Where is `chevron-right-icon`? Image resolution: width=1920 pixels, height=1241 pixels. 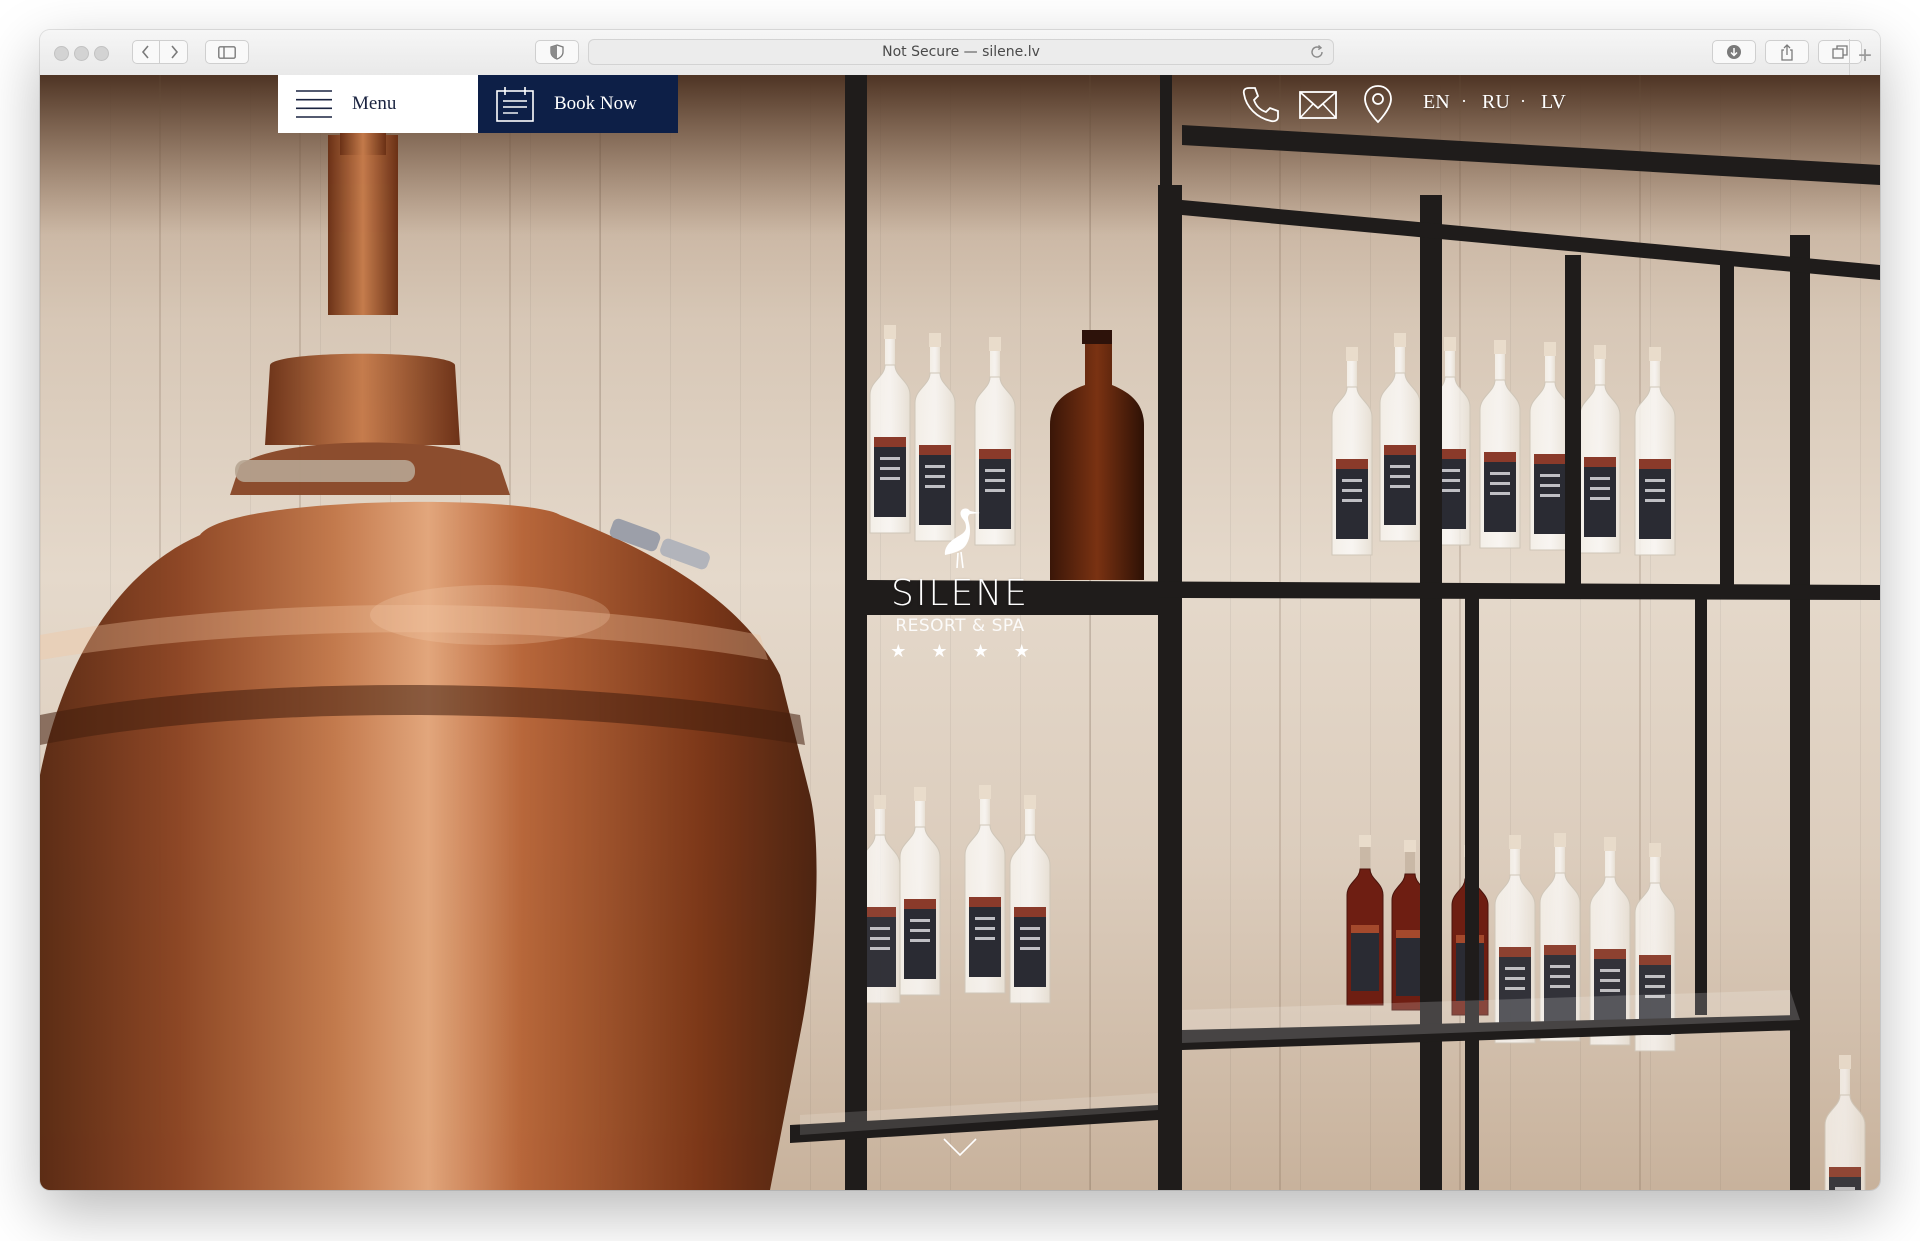
chevron-right-icon is located at coordinates (174, 52).